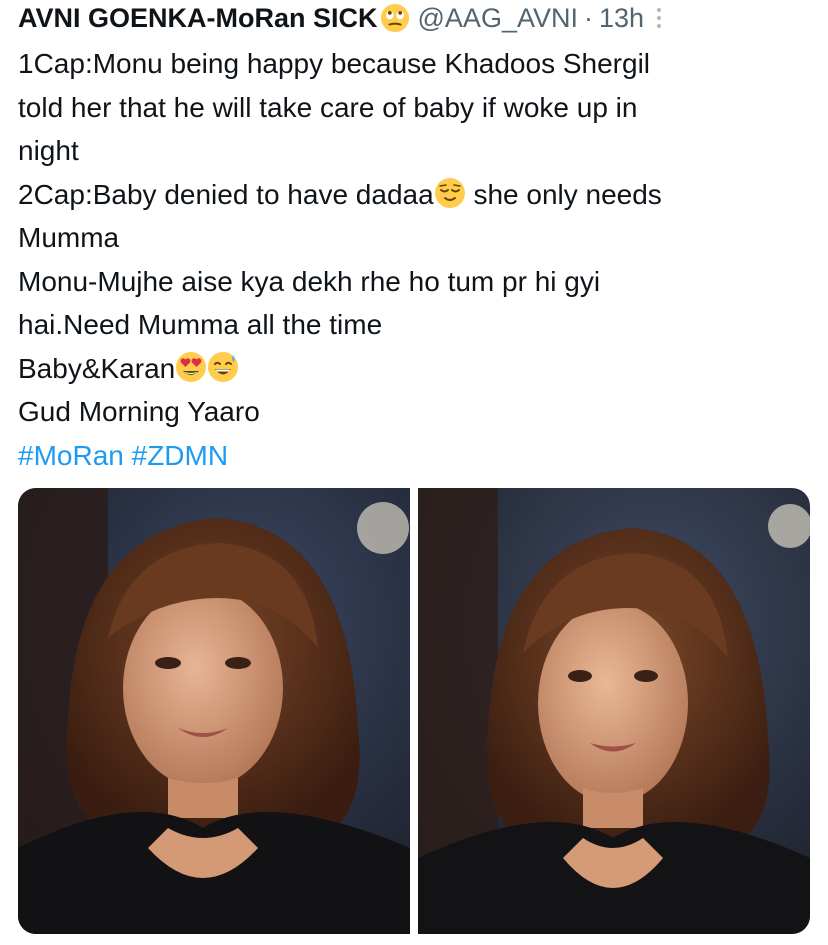 This screenshot has width=828, height=945. What do you see at coordinates (621, 18) in the screenshot?
I see `tweet-time: 13h` at bounding box center [621, 18].